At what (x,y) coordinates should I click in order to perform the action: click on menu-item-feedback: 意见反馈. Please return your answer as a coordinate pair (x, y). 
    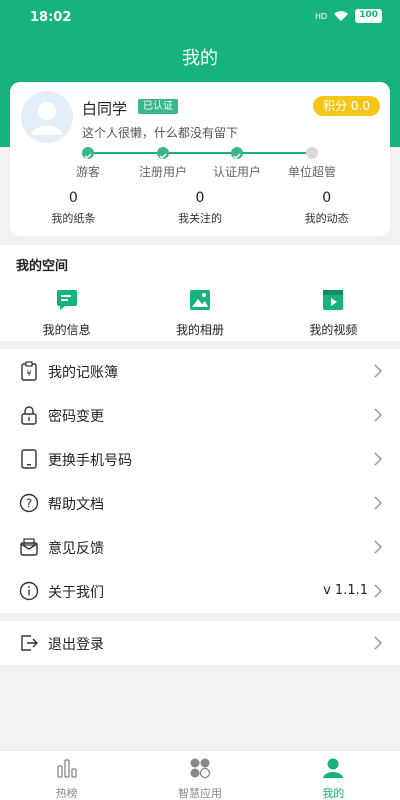
    Looking at the image, I should click on (200, 547).